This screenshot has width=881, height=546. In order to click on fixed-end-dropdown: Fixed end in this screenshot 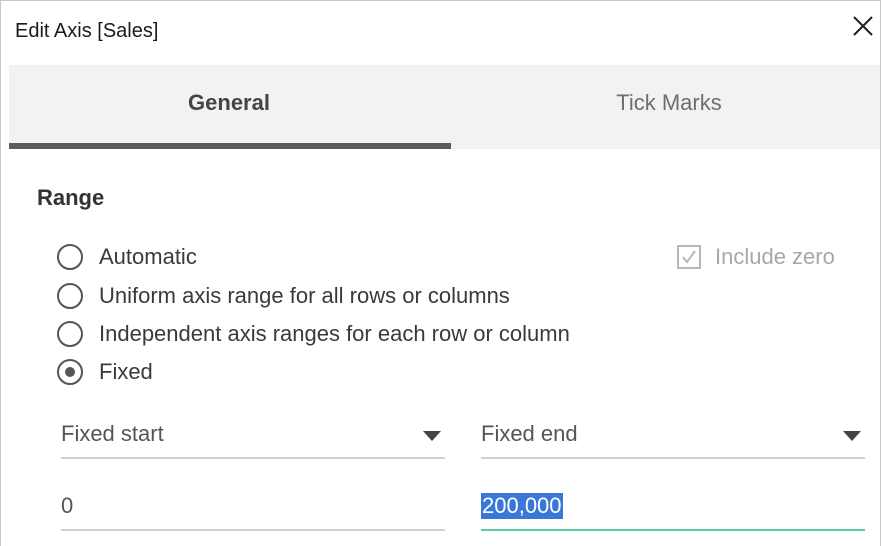, I will do `click(673, 435)`.